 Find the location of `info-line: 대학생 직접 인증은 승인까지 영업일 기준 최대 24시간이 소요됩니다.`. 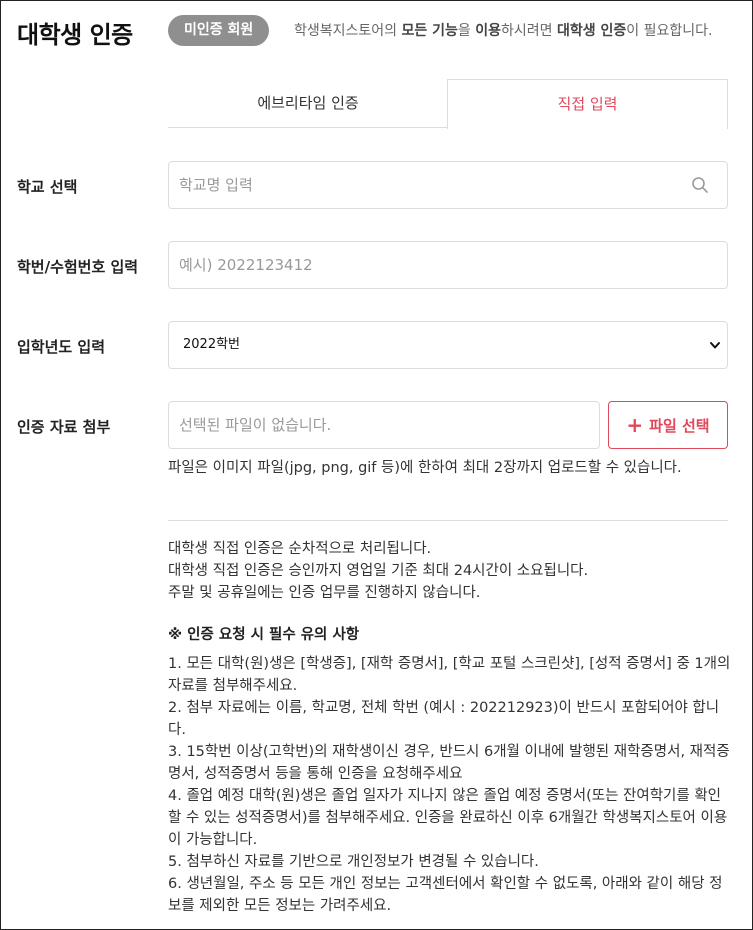

info-line: 대학생 직접 인증은 승인까지 영업일 기준 최대 24시간이 소요됩니다. is located at coordinates (378, 571).